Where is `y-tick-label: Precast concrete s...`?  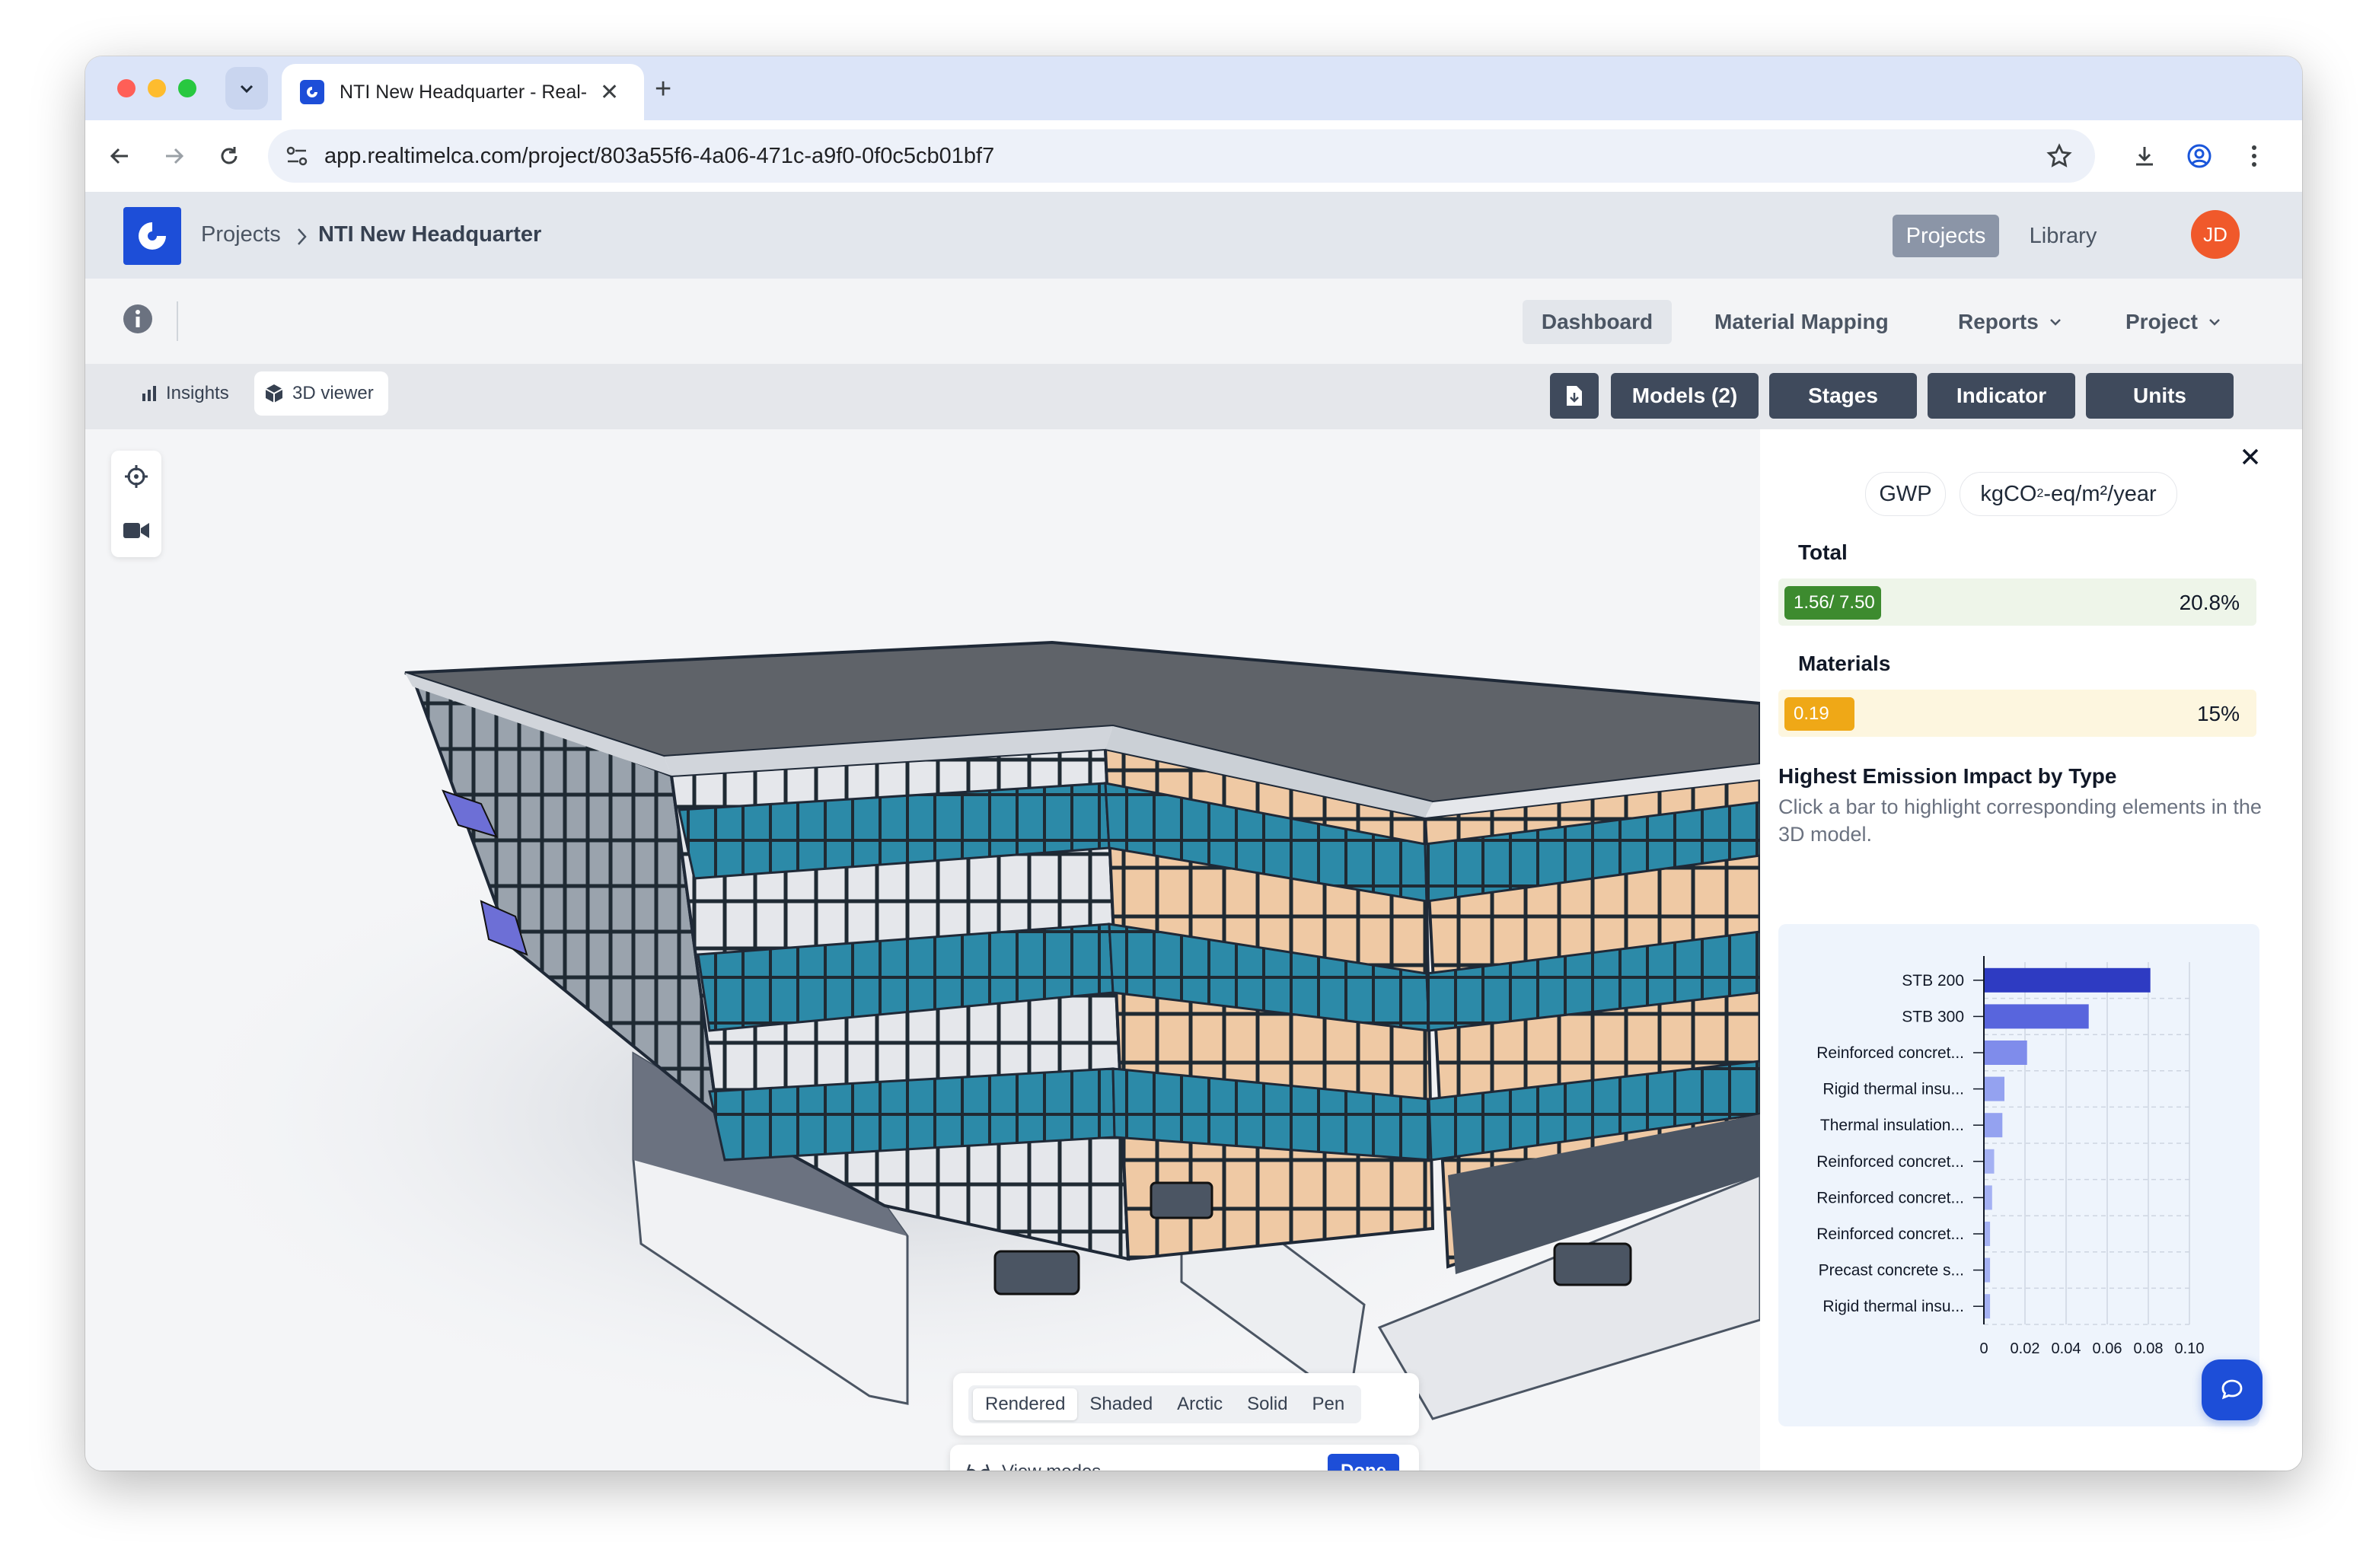
y-tick-label: Precast concrete s... is located at coordinates (1891, 1271).